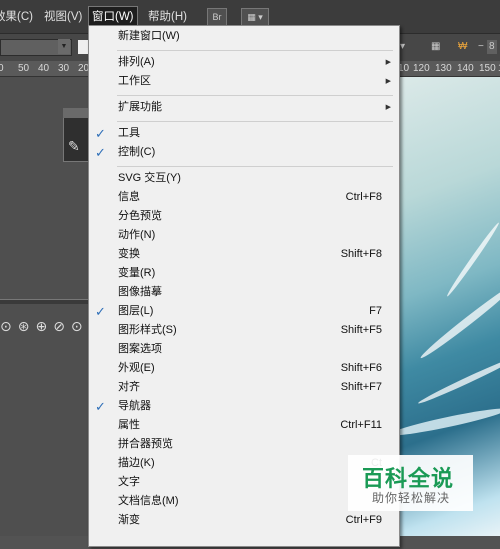 Image resolution: width=500 pixels, height=549 pixels. What do you see at coordinates (137, 273) in the screenshot?
I see `menu-item-label: 变量(R)` at bounding box center [137, 273].